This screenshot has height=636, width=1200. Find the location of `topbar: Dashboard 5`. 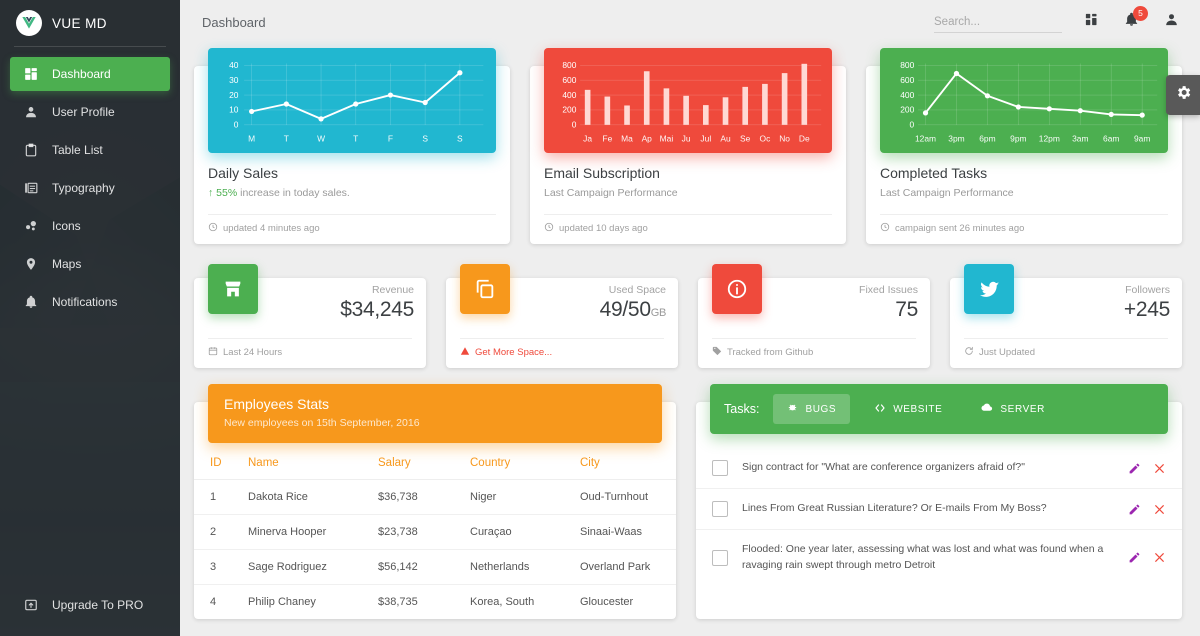

topbar: Dashboard 5 is located at coordinates (690, 22).